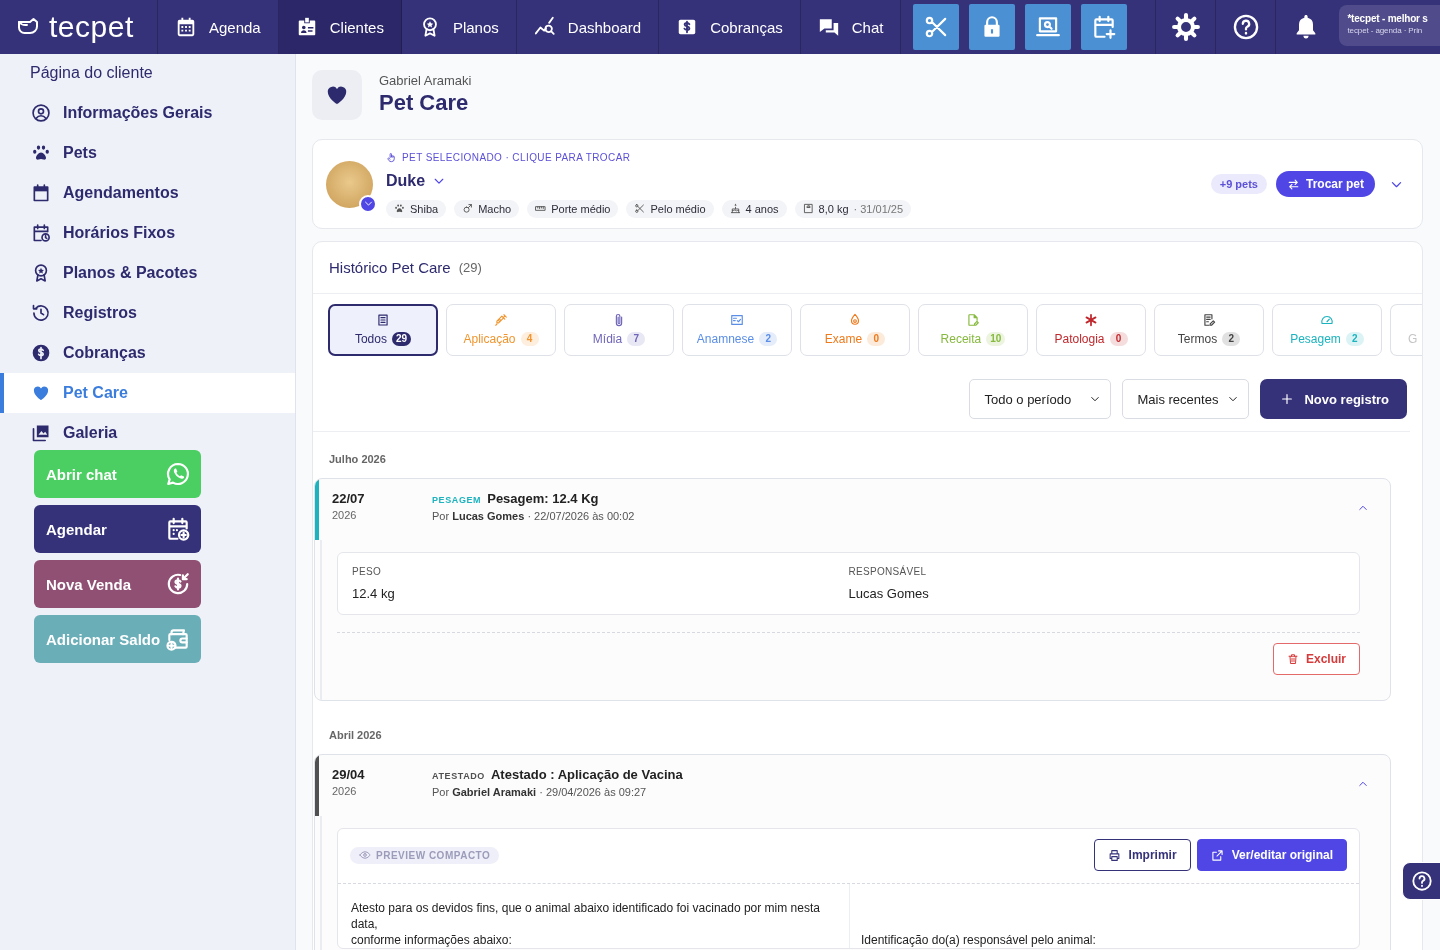  I want to click on calendar-plus-button, so click(1104, 27).